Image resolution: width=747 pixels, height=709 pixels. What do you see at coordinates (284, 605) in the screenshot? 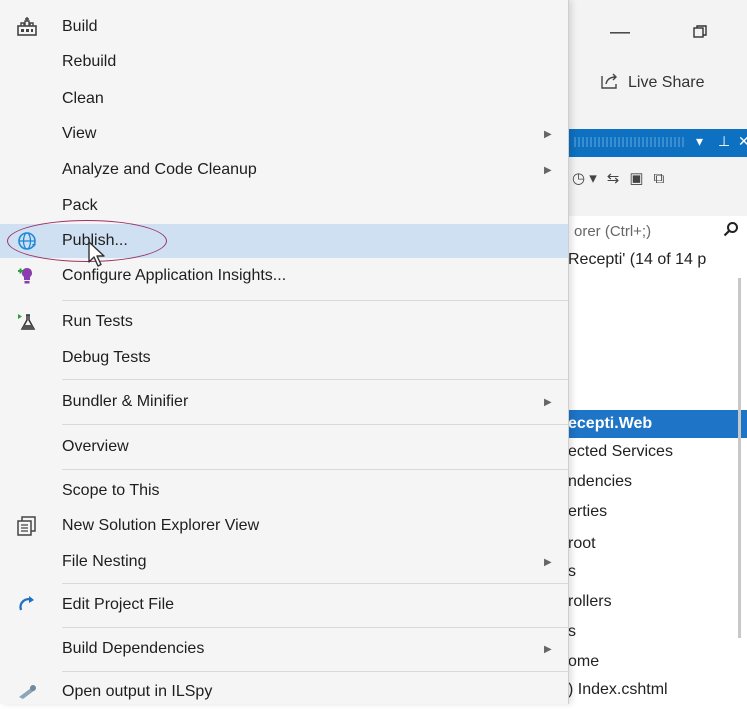
I see `menu-item-edit-project-file: Edit Project File` at bounding box center [284, 605].